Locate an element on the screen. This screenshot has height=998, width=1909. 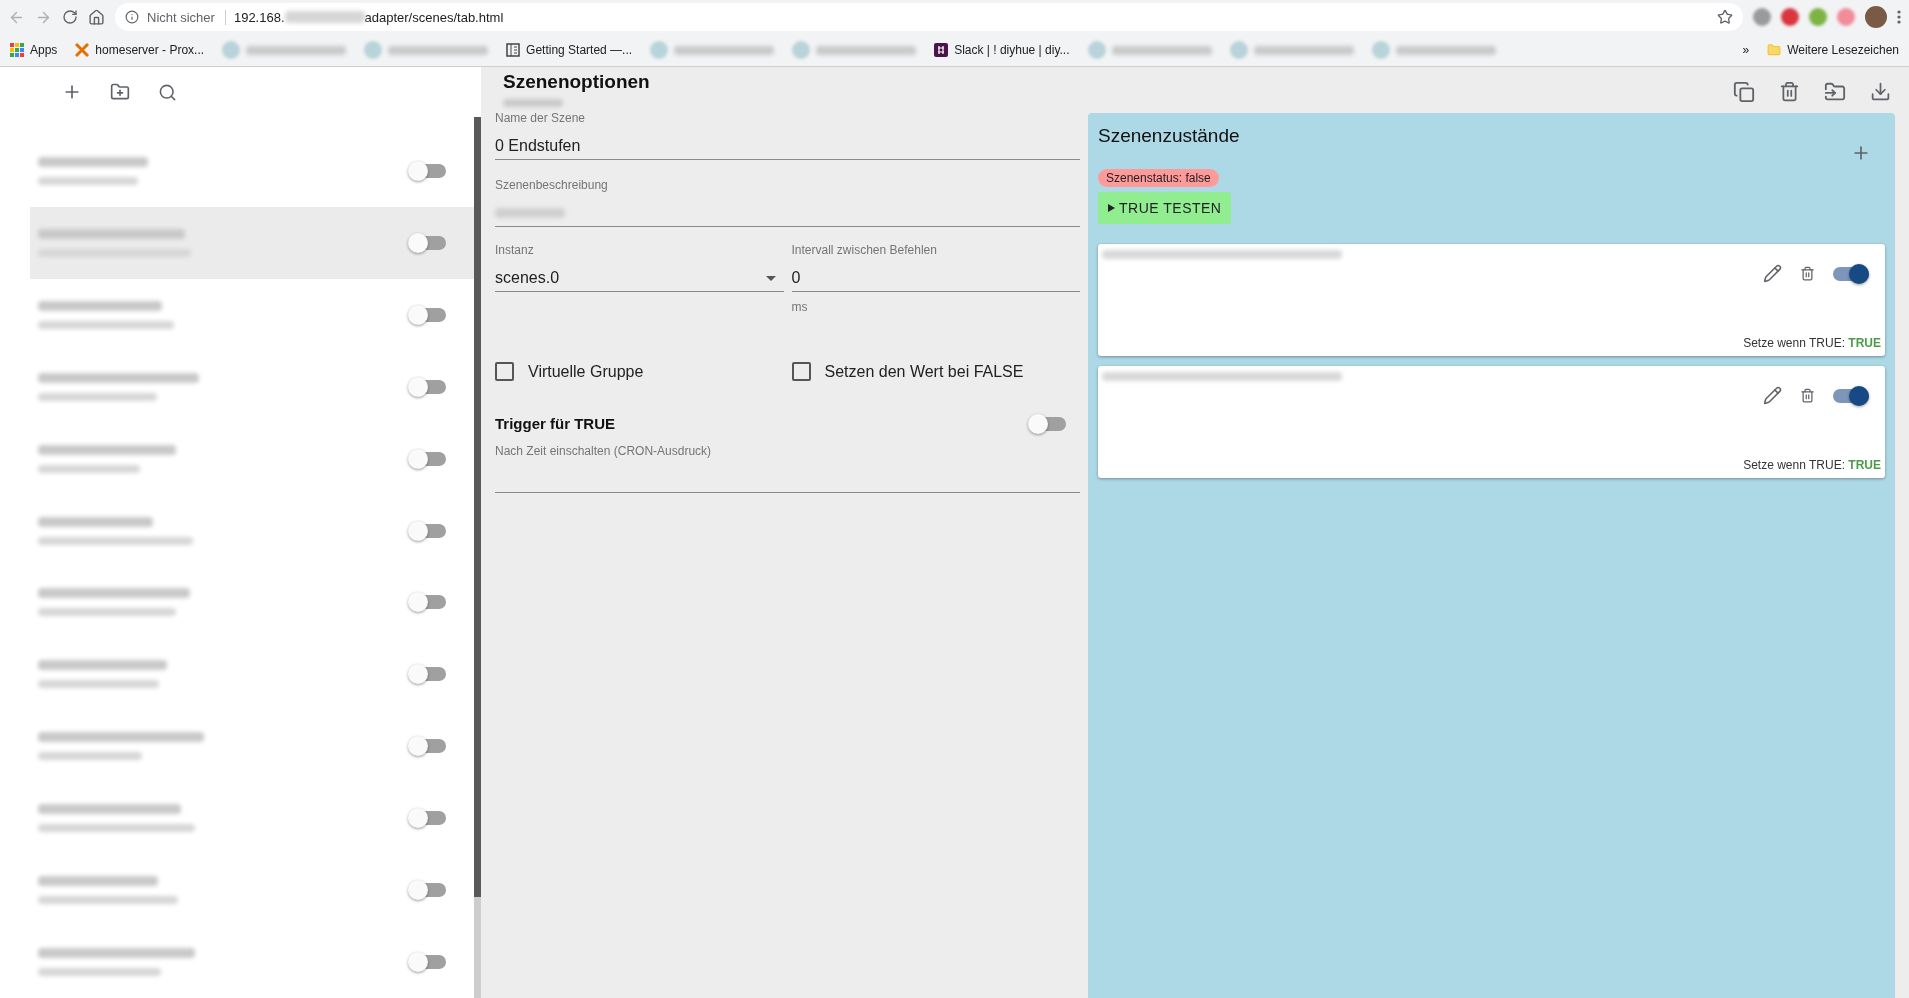
copy-icon is located at coordinates (1744, 92).